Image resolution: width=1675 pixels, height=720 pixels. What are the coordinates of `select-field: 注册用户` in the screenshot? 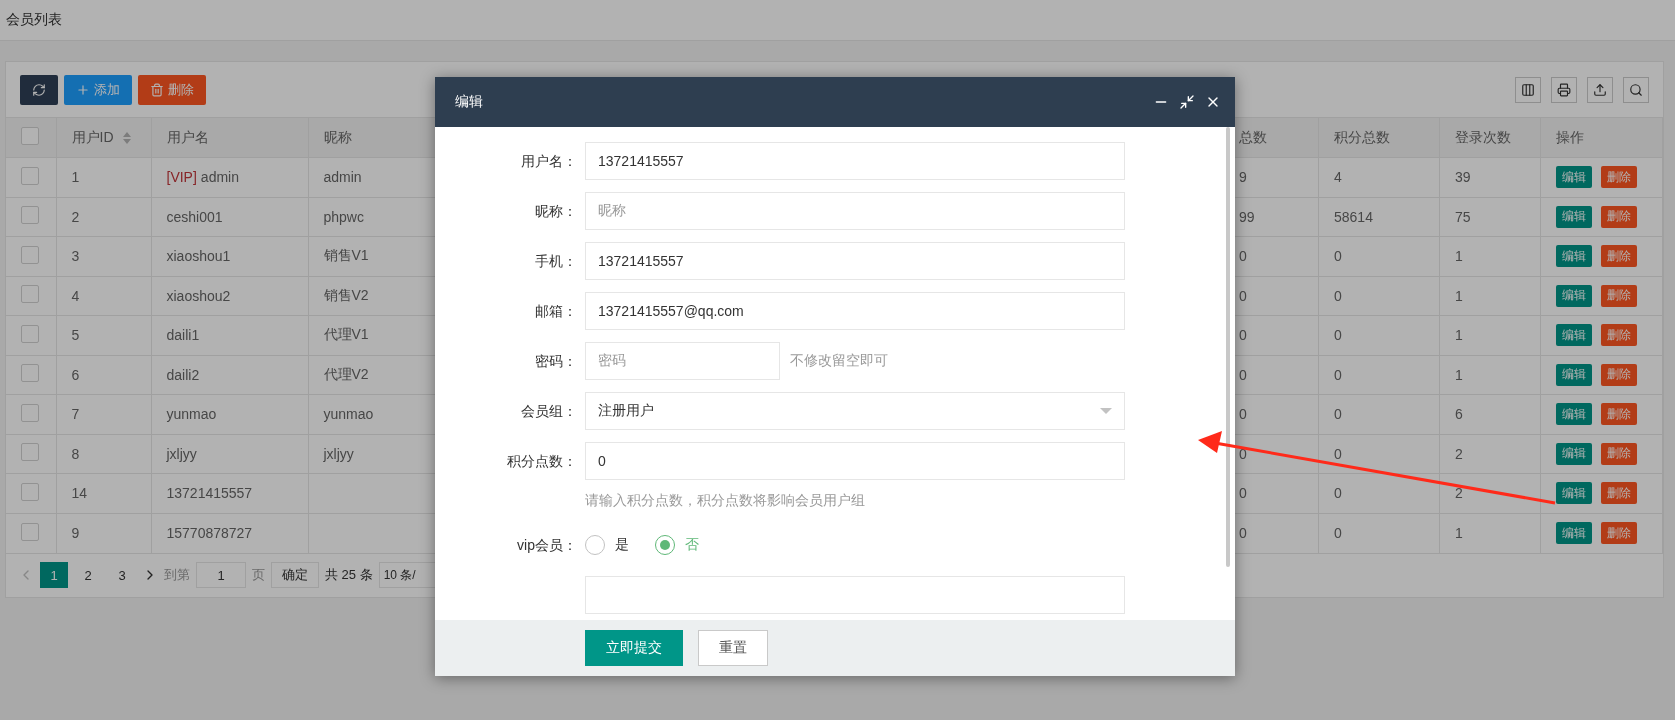 It's located at (855, 411).